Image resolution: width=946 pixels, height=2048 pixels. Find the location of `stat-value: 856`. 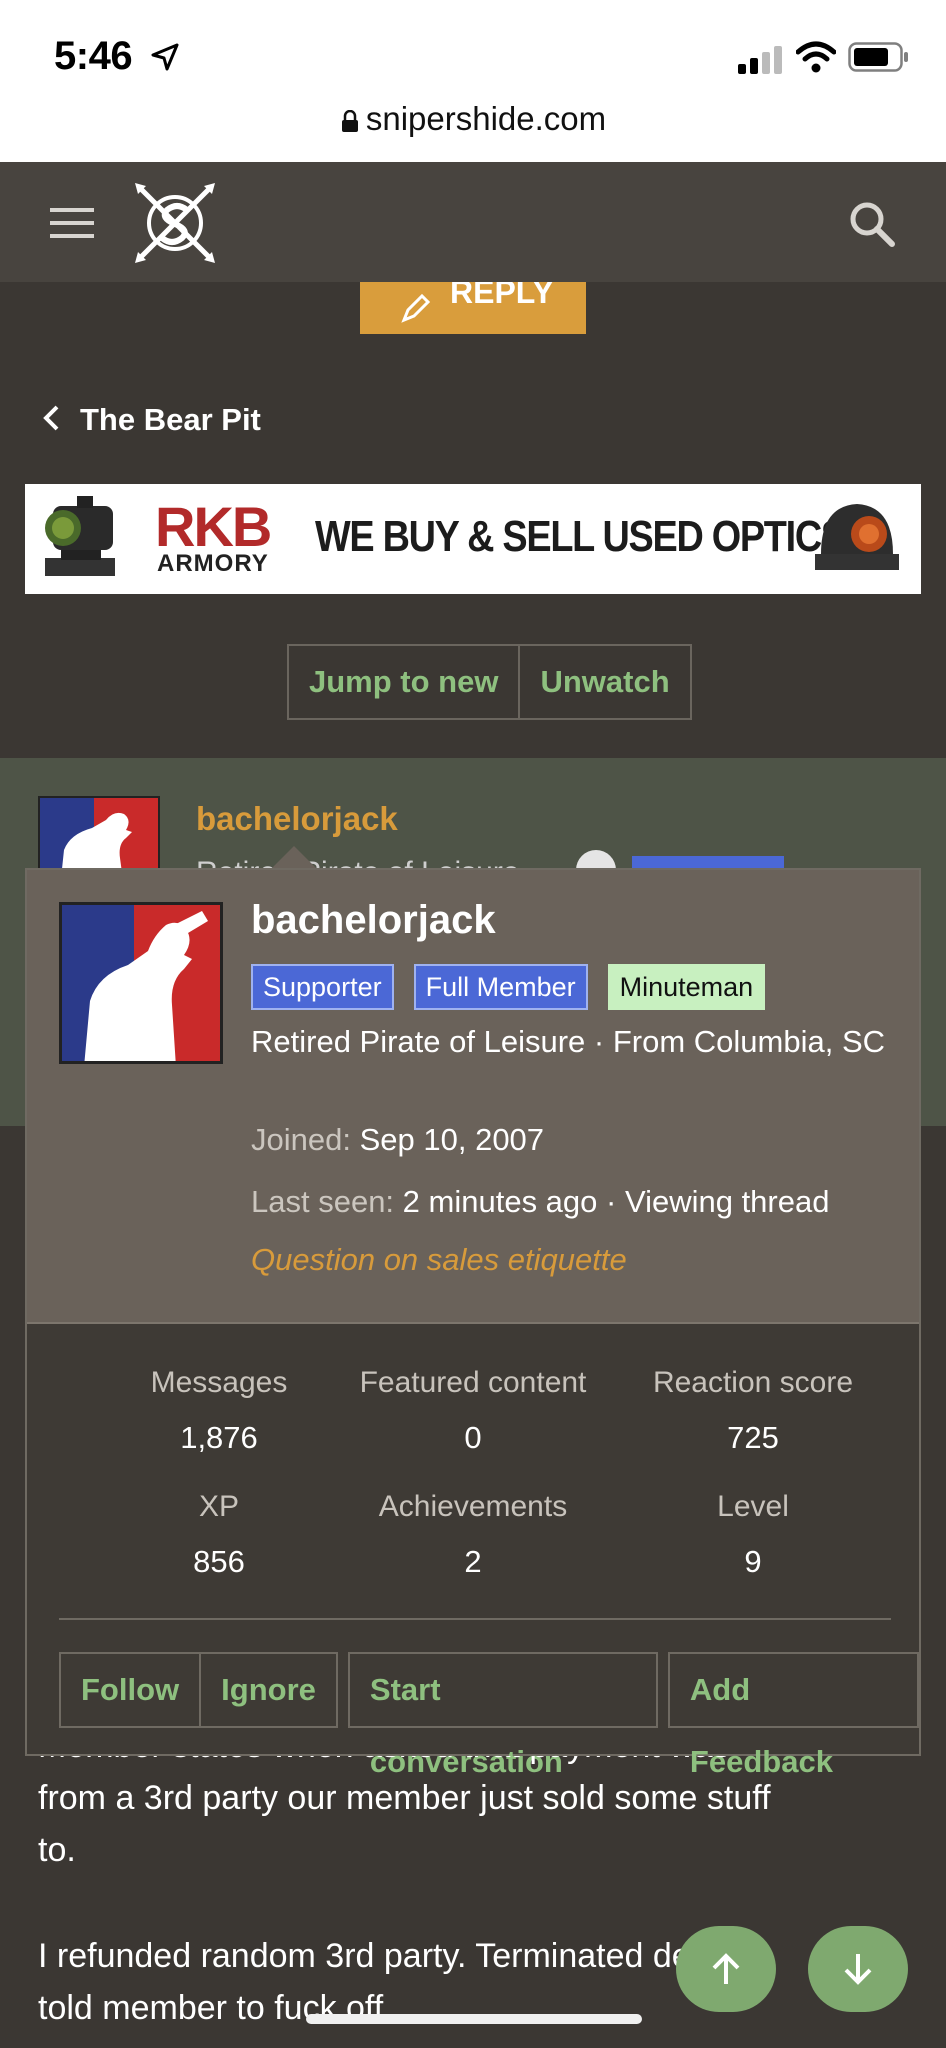

stat-value: 856 is located at coordinates (219, 1561).